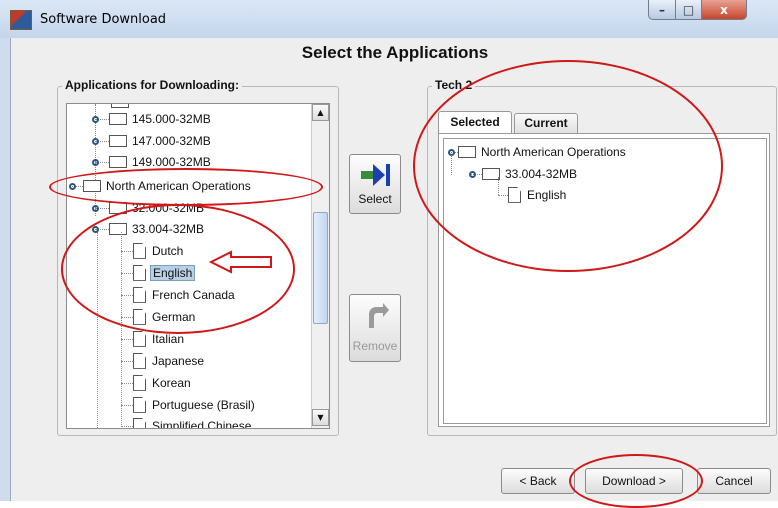 The image size is (778, 508). I want to click on select-button-label: Select, so click(375, 199).